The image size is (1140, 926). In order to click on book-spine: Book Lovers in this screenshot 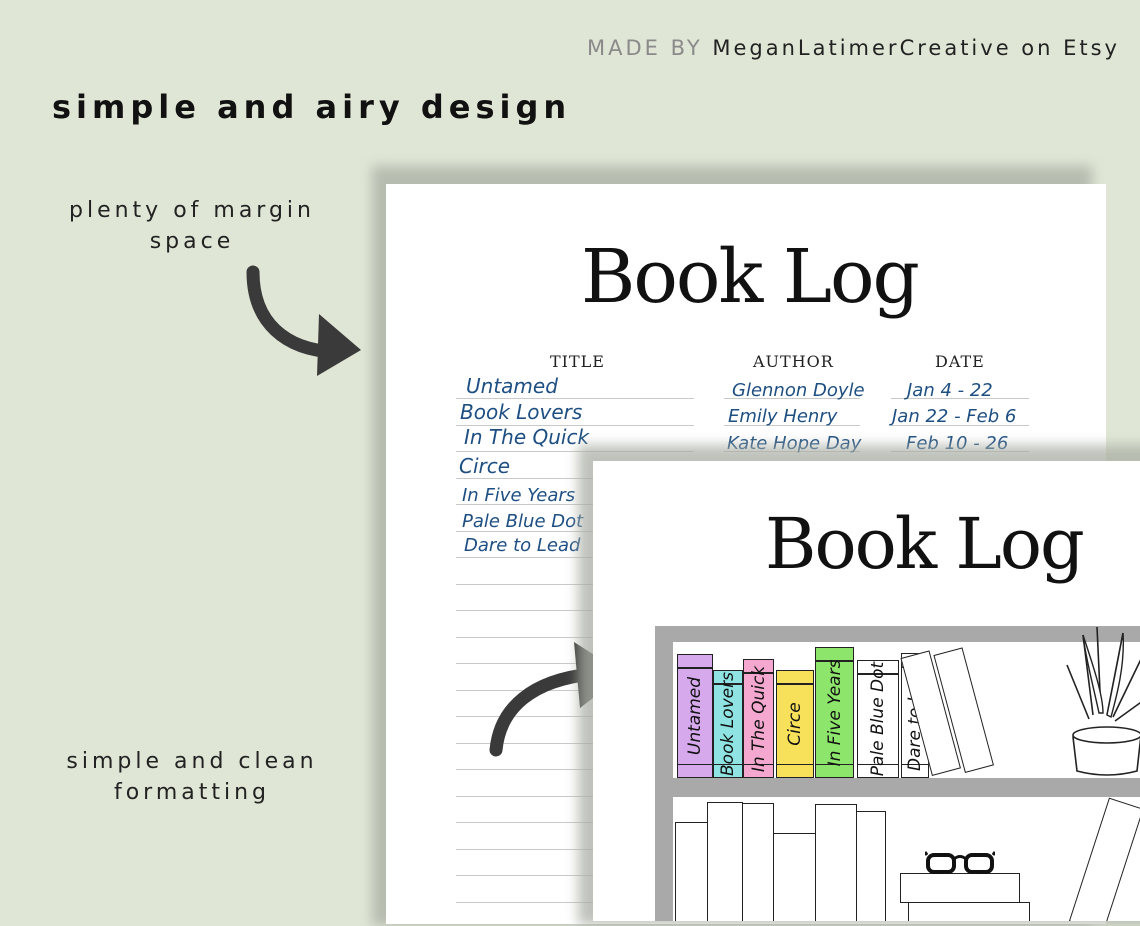, I will do `click(728, 724)`.